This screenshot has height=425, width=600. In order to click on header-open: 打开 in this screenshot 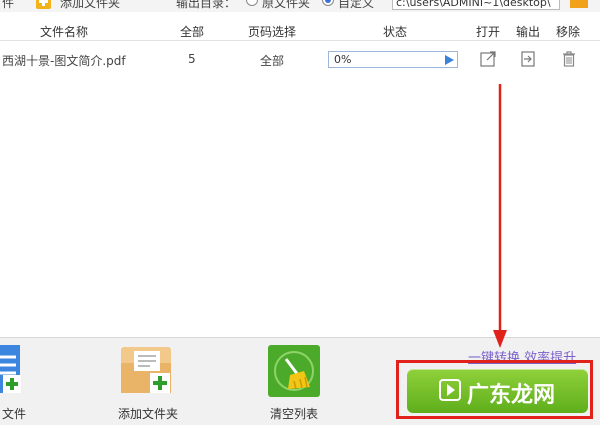, I will do `click(488, 32)`.